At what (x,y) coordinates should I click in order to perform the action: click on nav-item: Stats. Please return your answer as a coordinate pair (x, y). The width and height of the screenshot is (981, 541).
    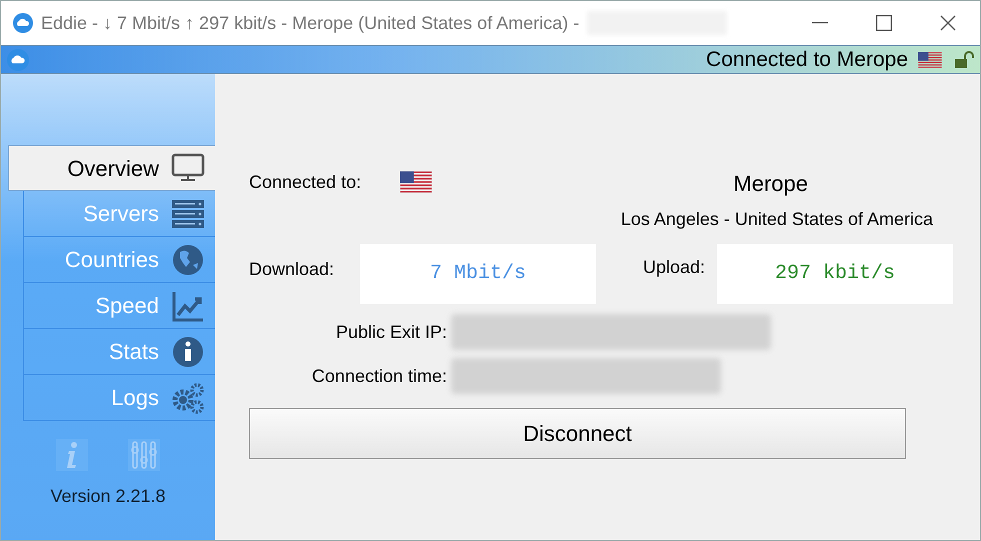
    Looking at the image, I should click on (119, 352).